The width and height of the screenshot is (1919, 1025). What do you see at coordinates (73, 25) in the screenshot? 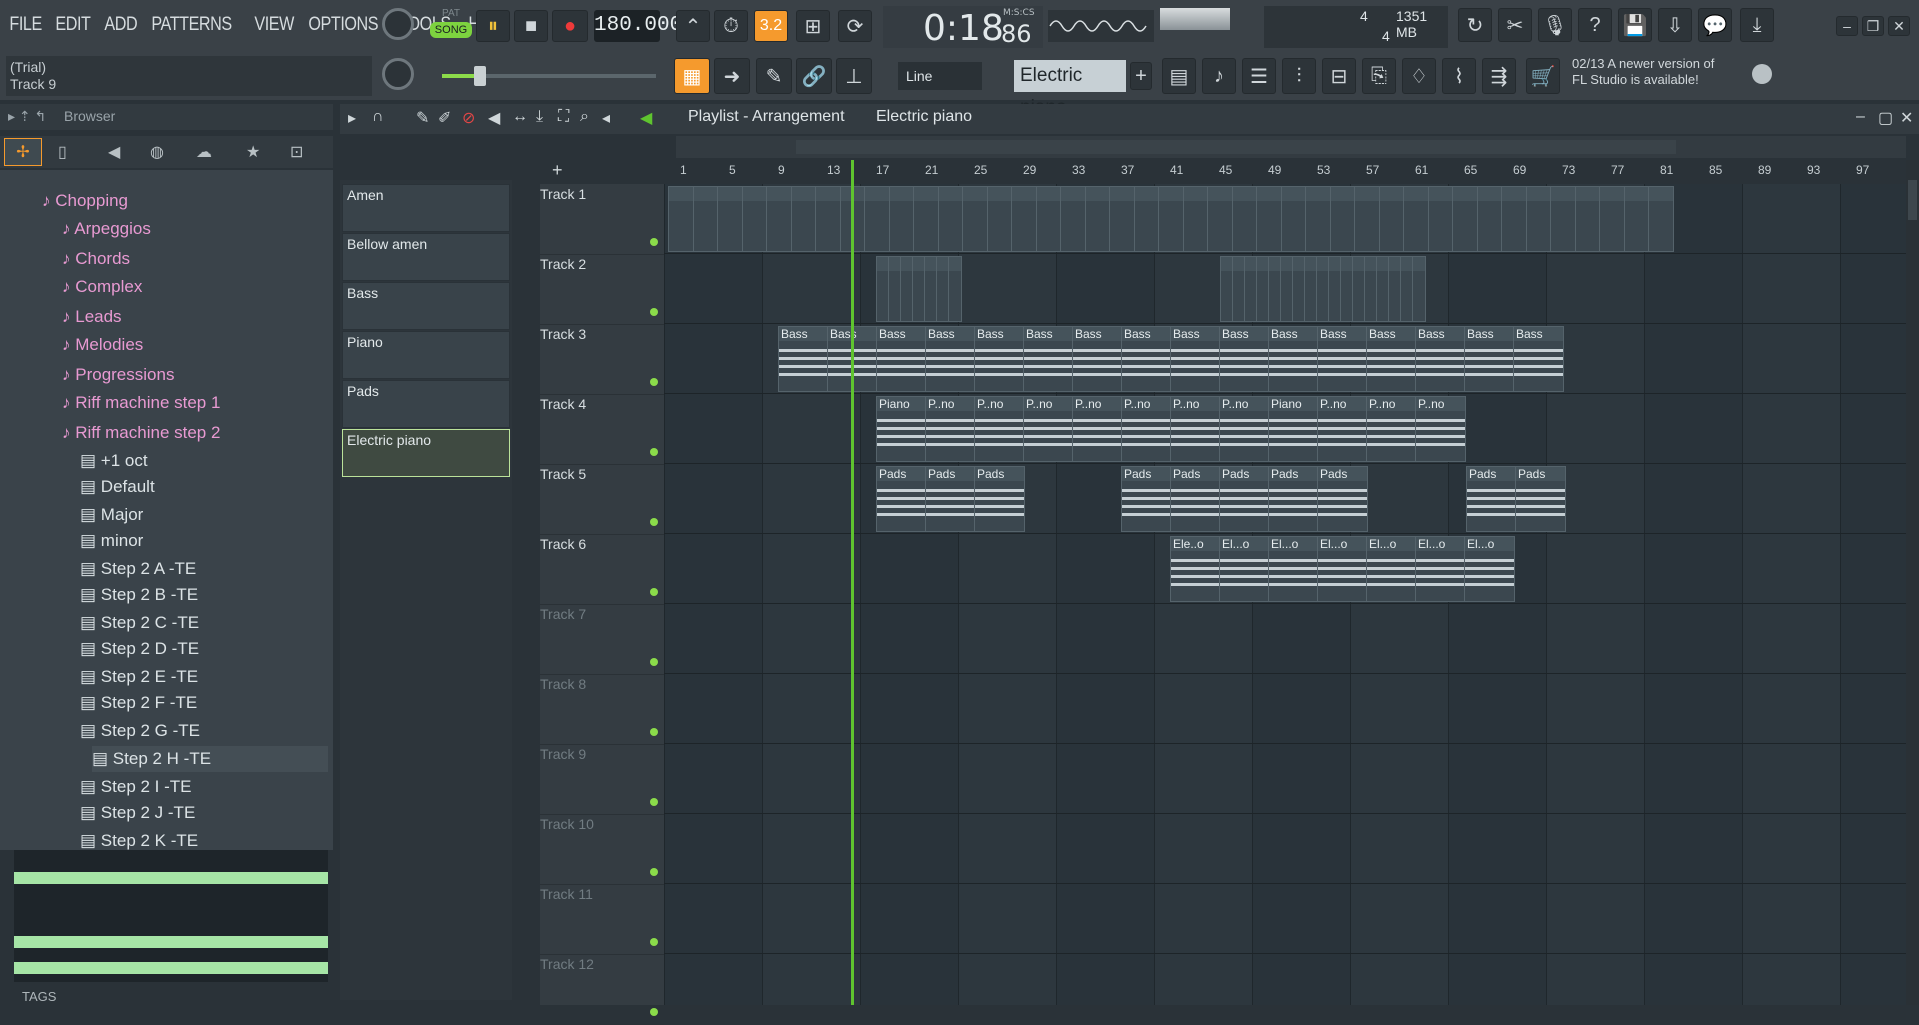
I see `menu-edit: EDIT` at bounding box center [73, 25].